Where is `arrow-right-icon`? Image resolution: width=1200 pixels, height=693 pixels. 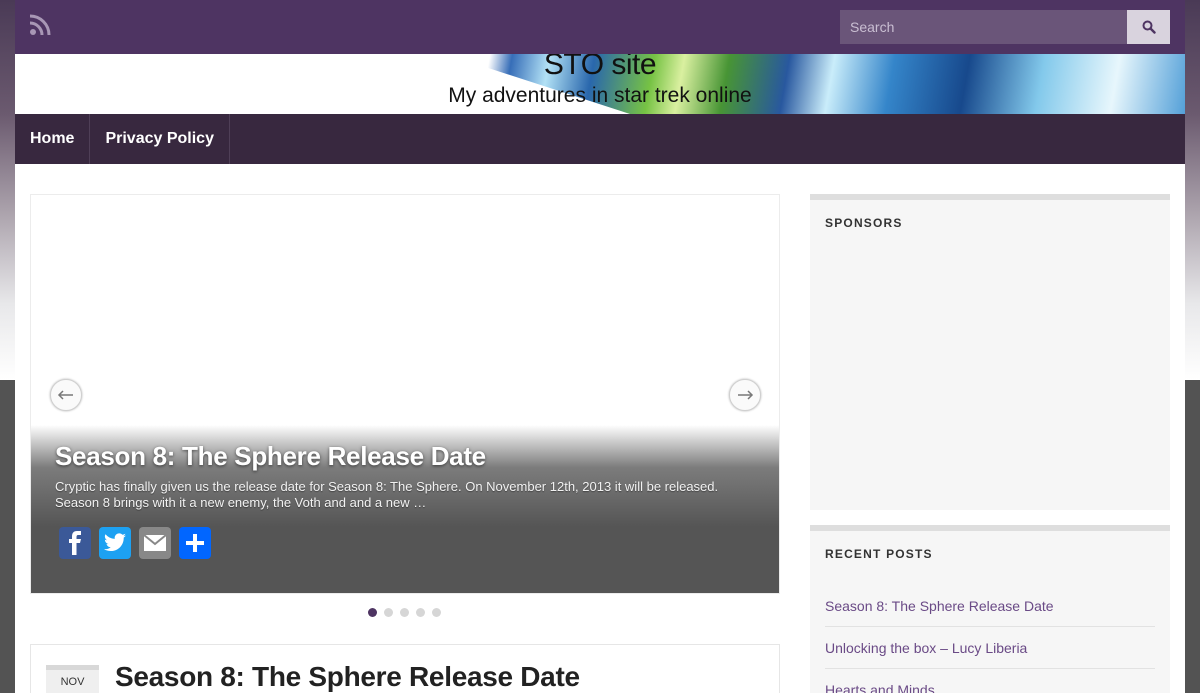
arrow-right-icon is located at coordinates (746, 395).